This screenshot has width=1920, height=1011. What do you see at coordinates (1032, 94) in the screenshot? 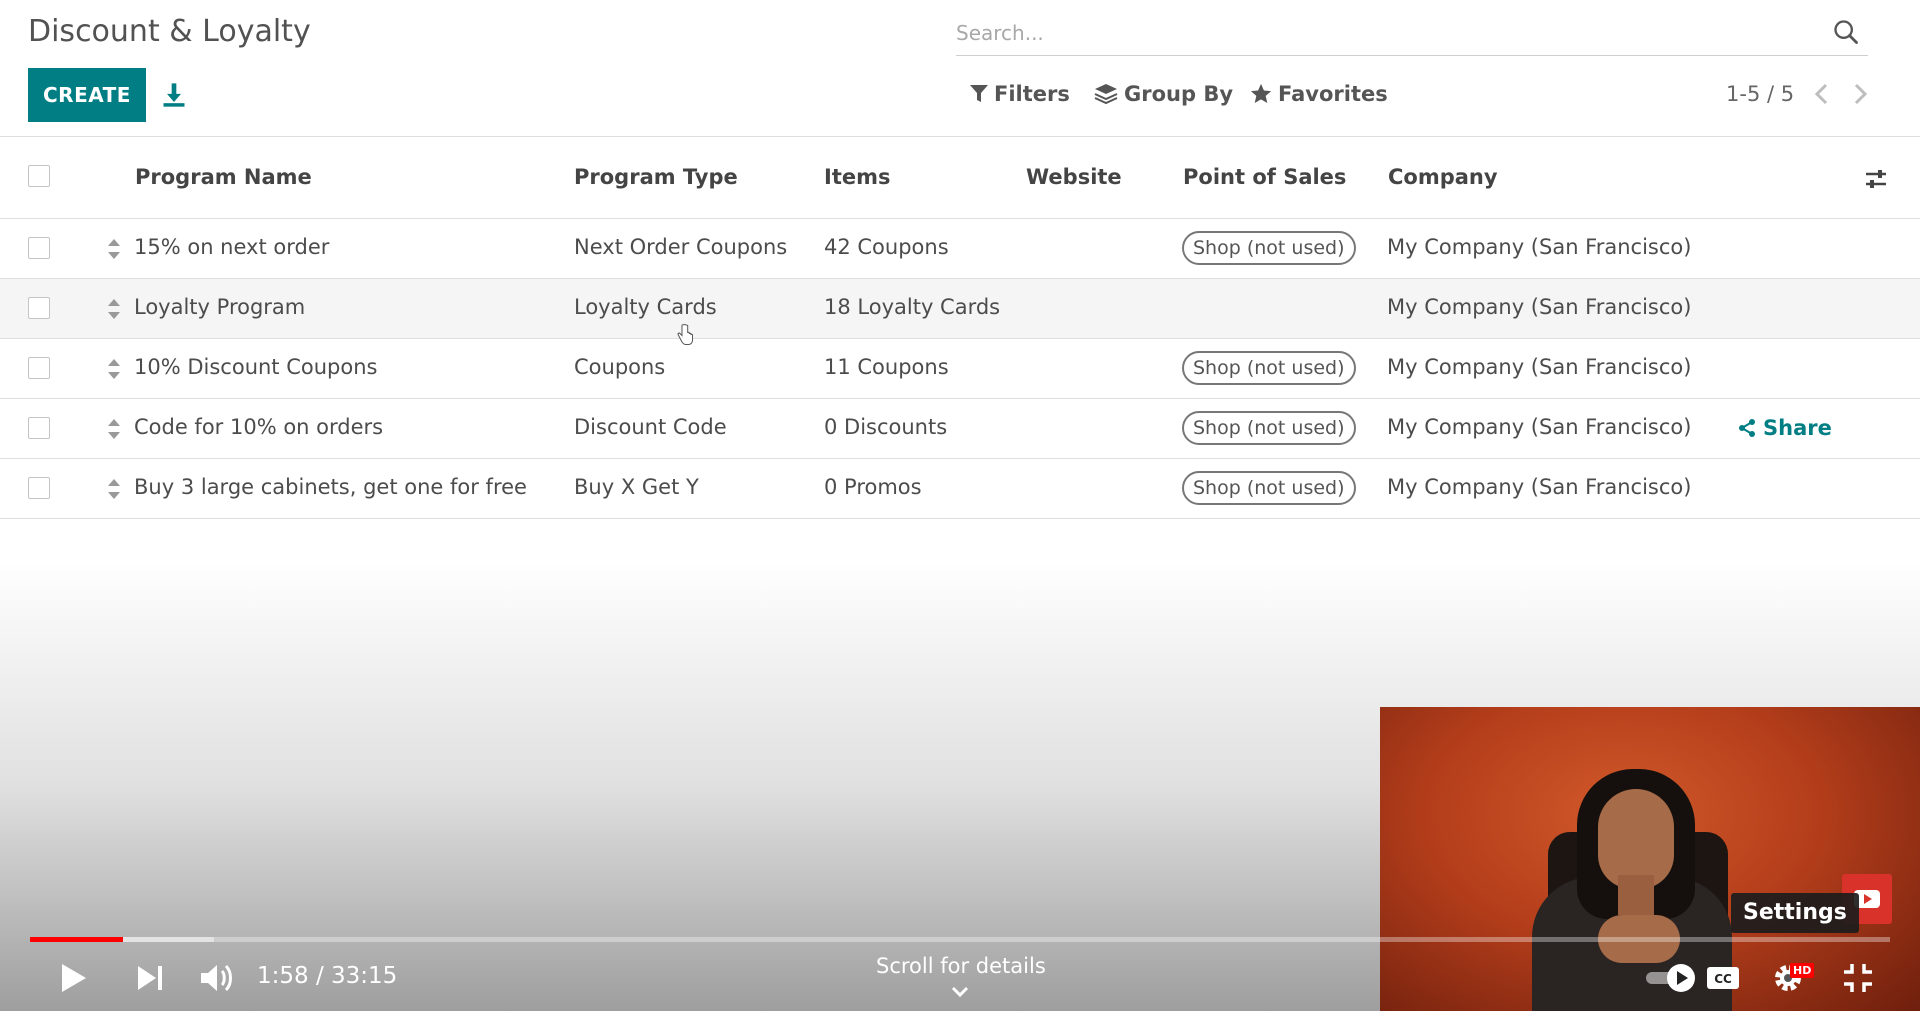
I see `filters-label: Filters` at bounding box center [1032, 94].